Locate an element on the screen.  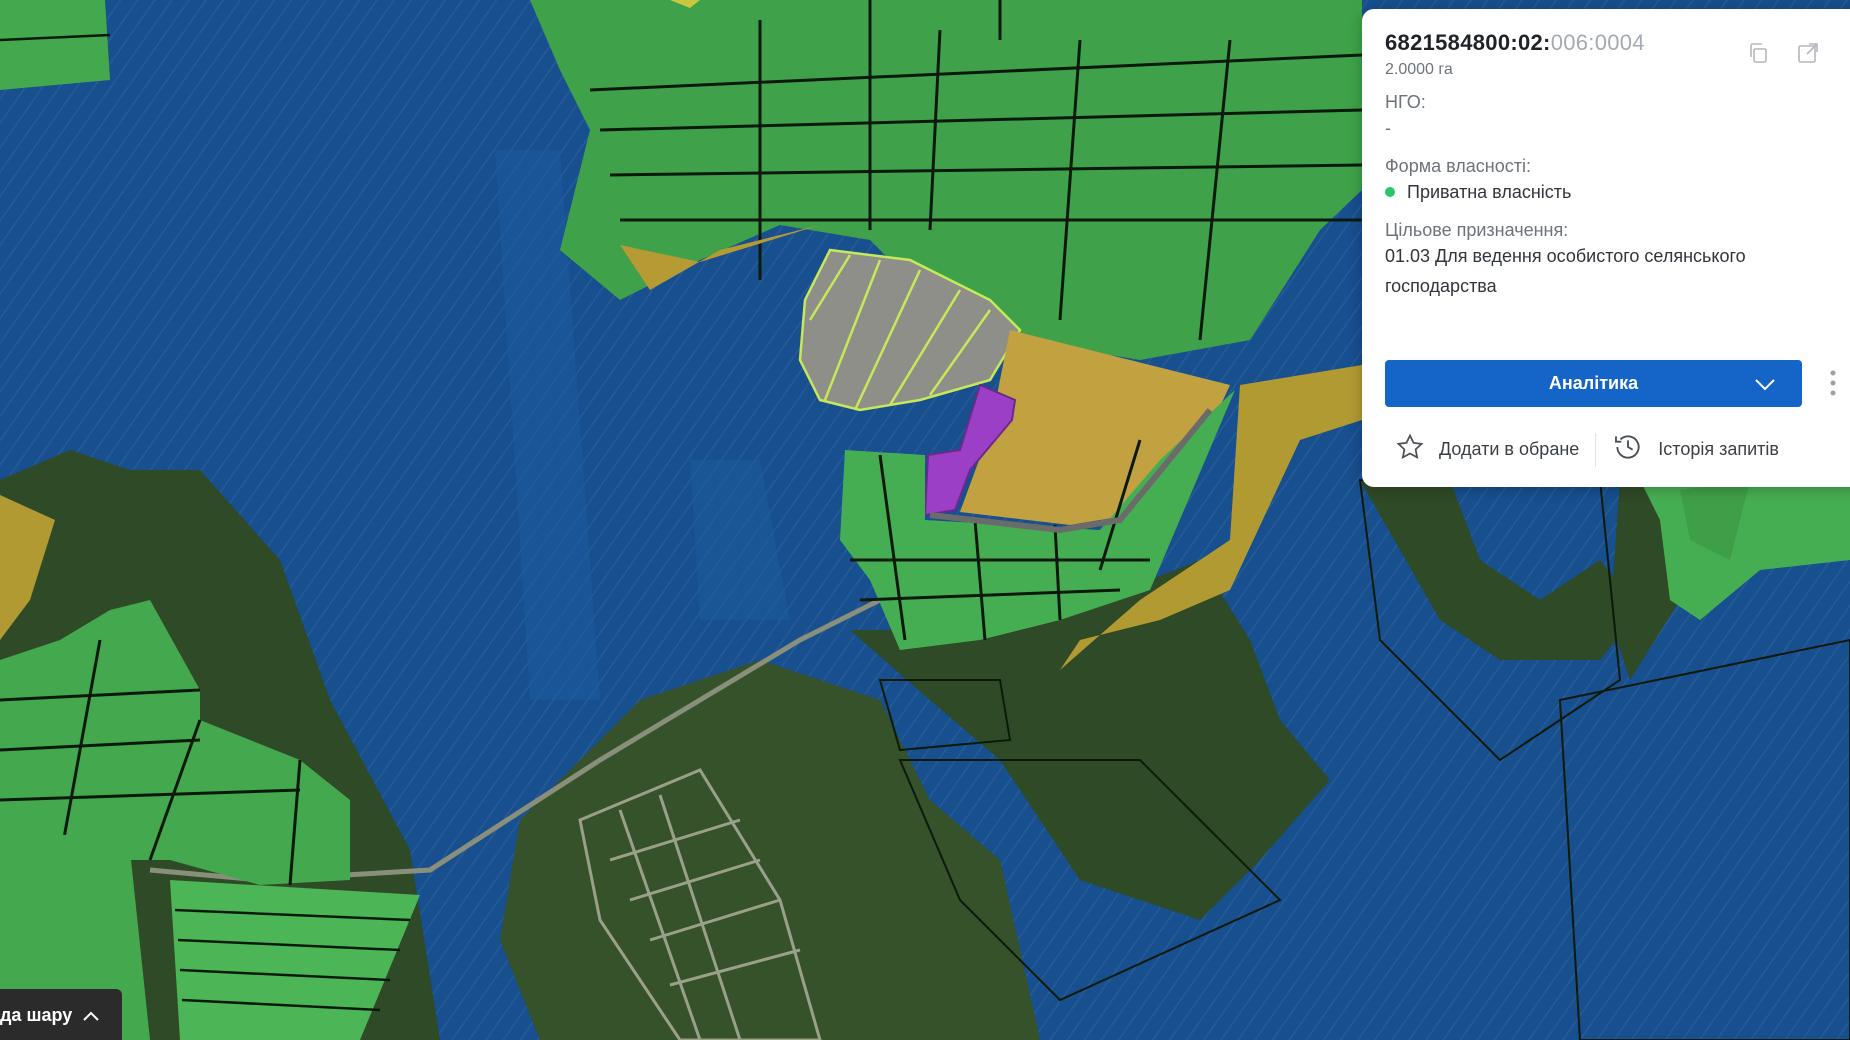
history-icon is located at coordinates (1628, 449).